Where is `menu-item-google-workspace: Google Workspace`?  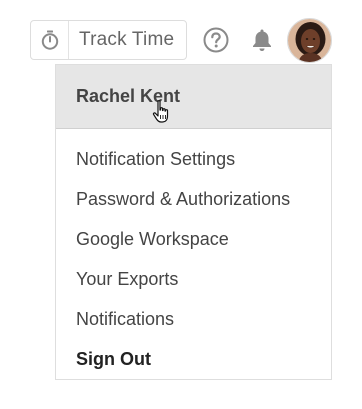 menu-item-google-workspace: Google Workspace is located at coordinates (193, 239).